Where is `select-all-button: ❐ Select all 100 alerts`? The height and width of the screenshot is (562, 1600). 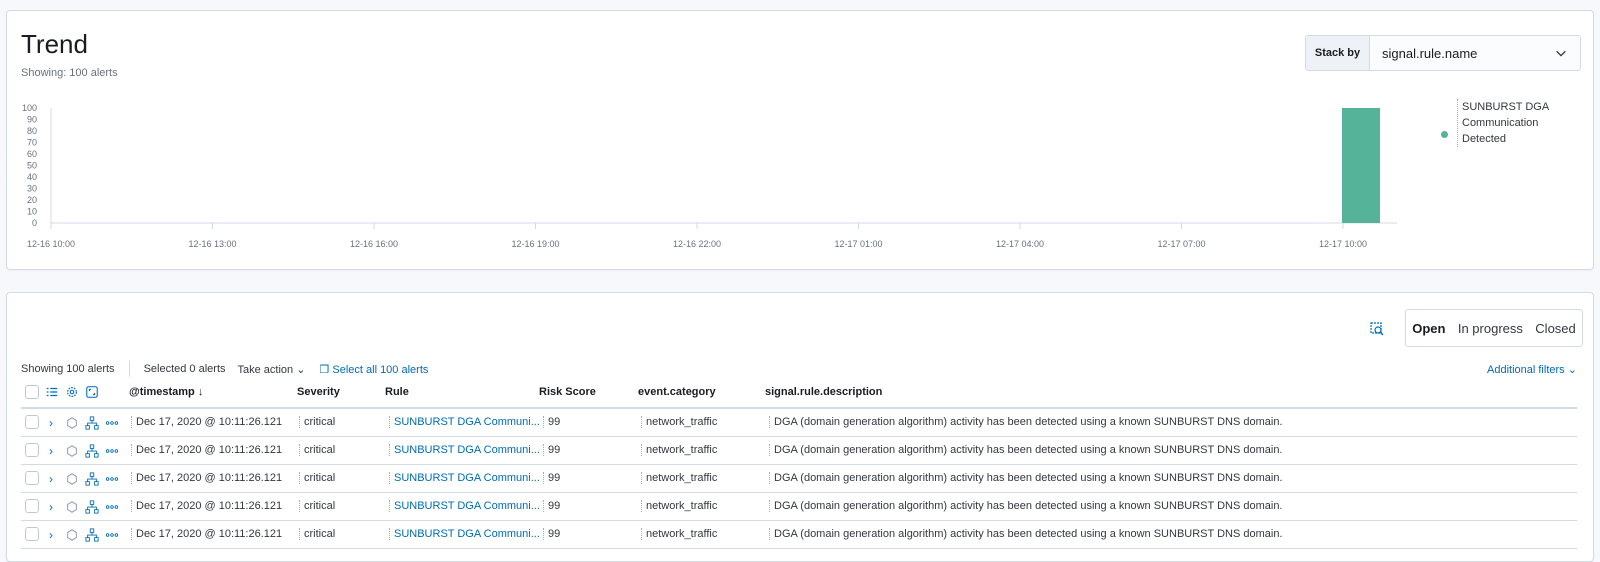
select-all-button: ❐ Select all 100 alerts is located at coordinates (373, 369).